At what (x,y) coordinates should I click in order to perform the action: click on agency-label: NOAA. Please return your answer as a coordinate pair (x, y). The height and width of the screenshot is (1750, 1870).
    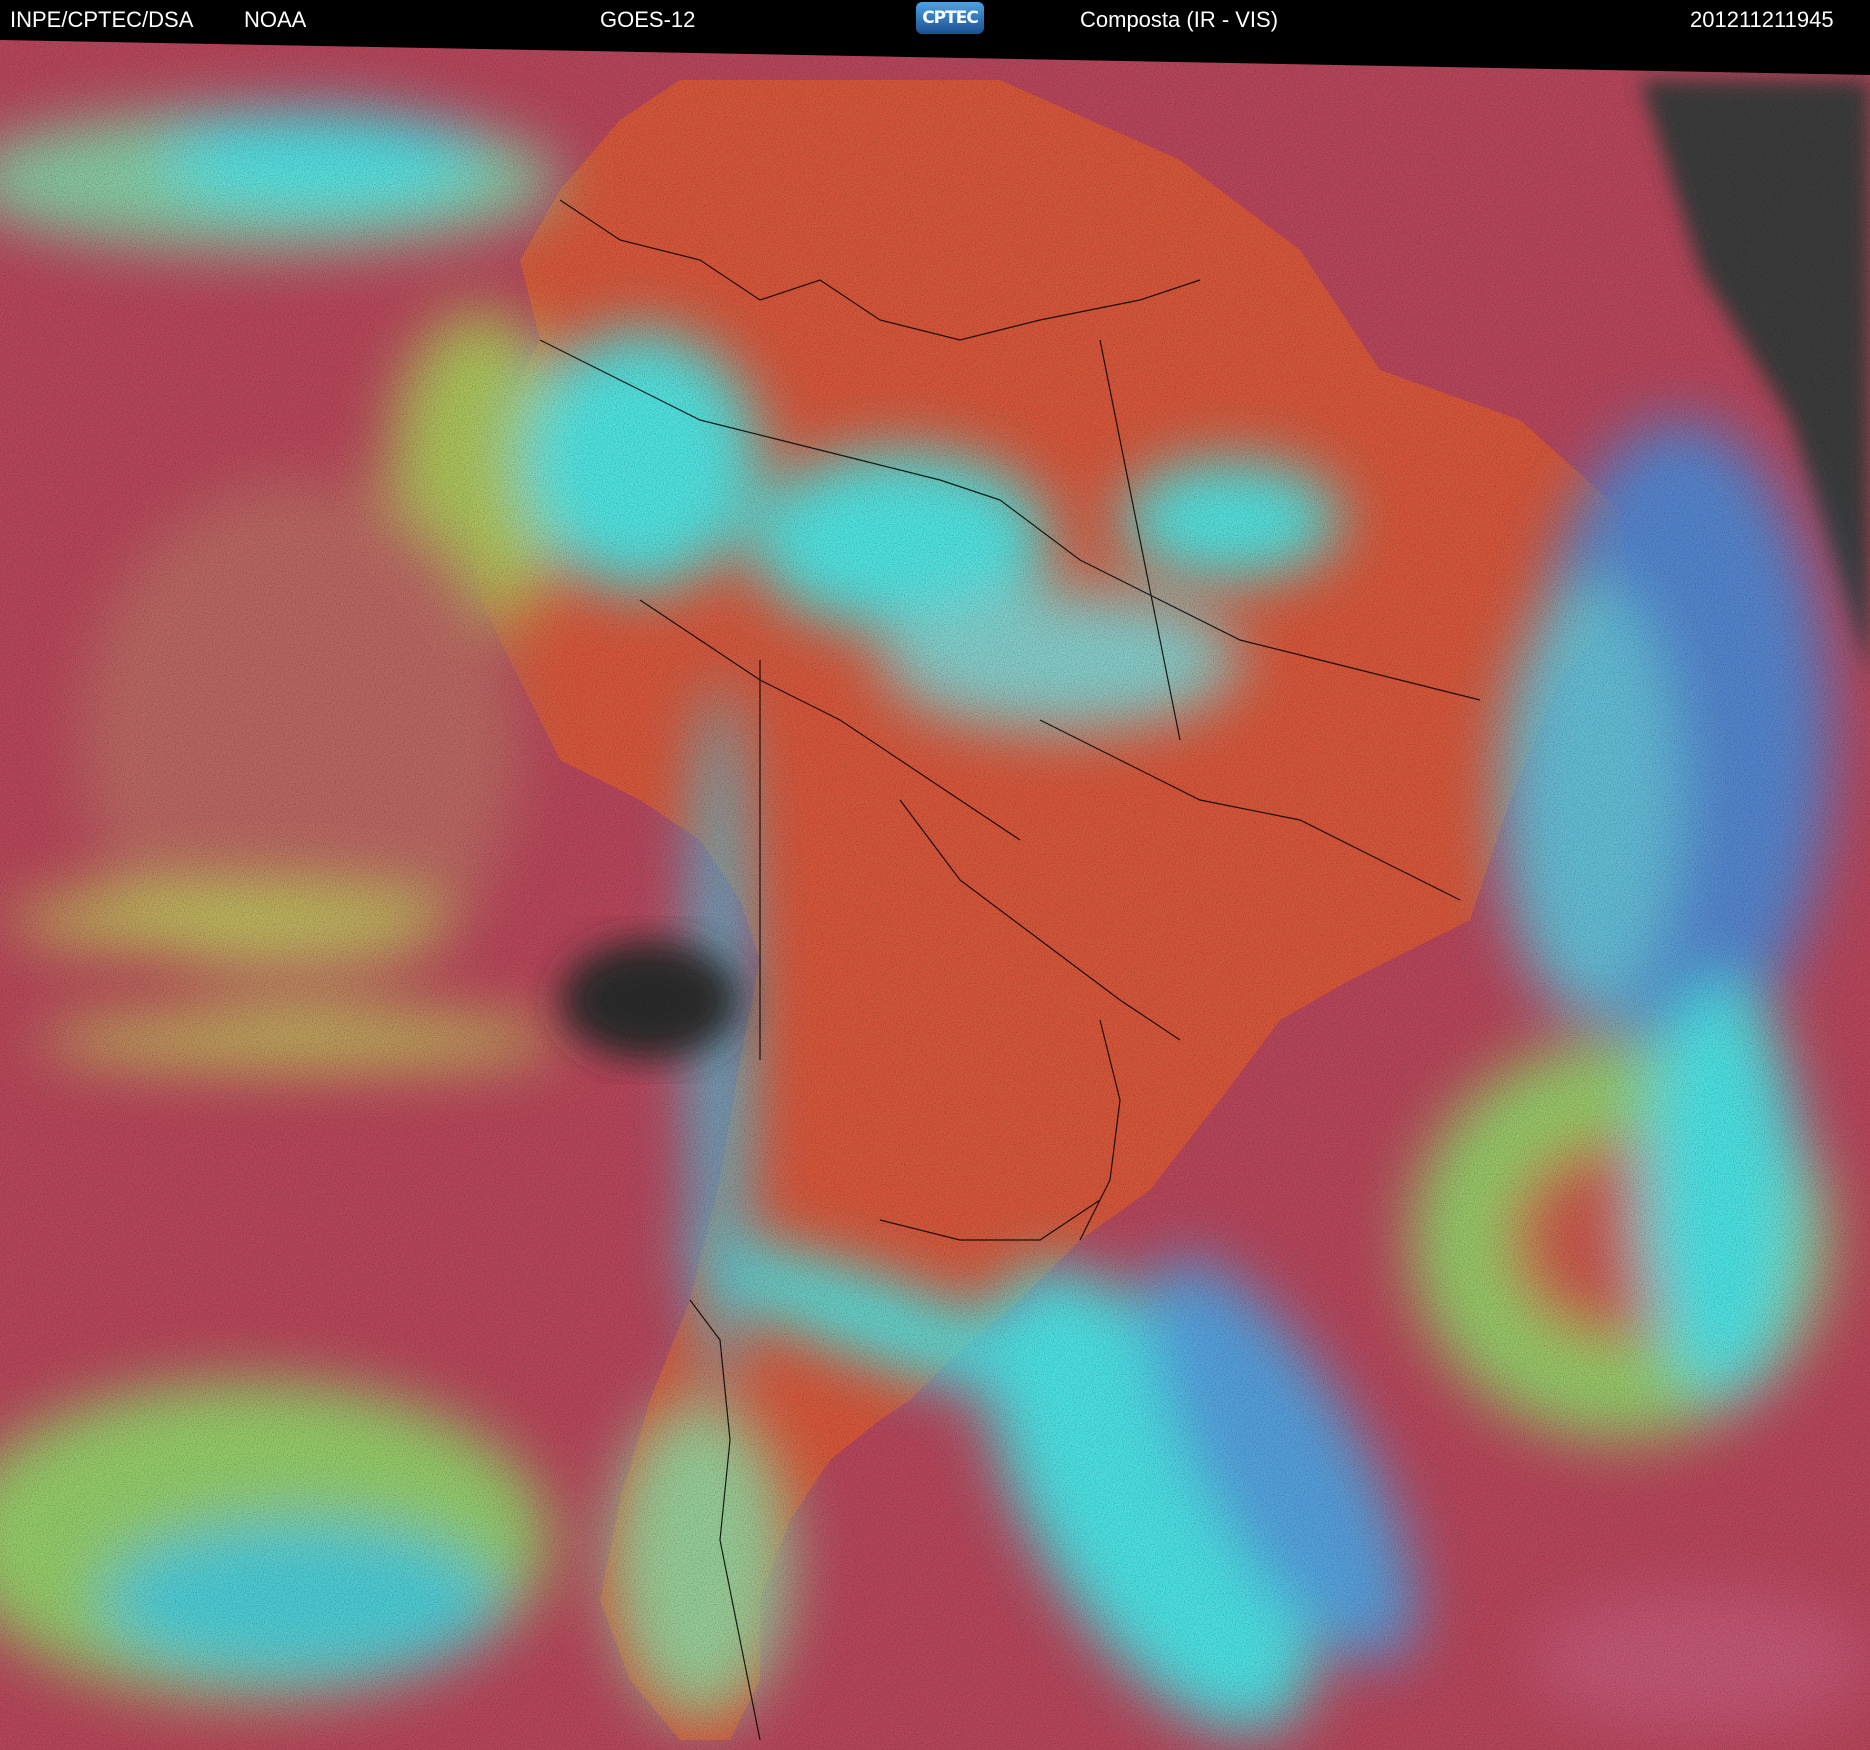
    Looking at the image, I should click on (275, 19).